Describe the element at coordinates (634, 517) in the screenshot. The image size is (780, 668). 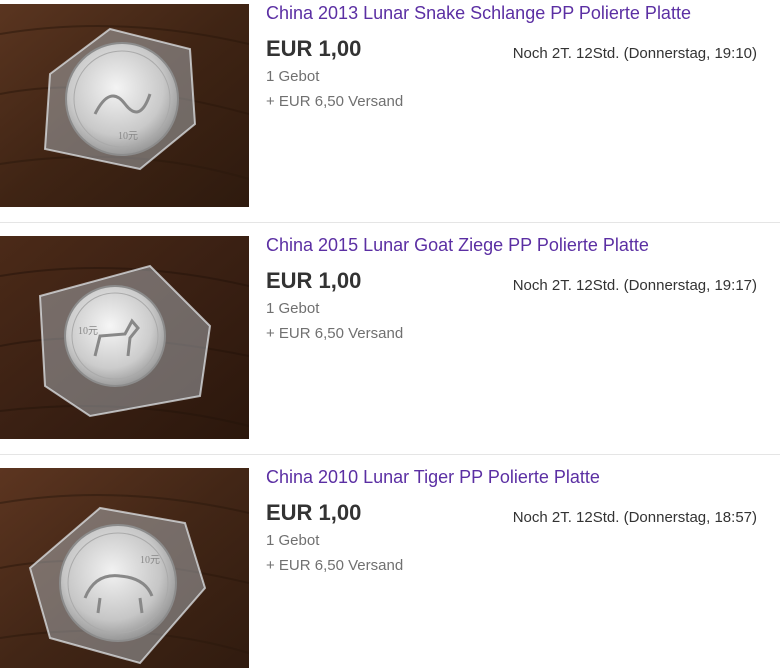
I see `listing-time-left: Noch 2T. 12Std. (Donnerstag, 18:57)` at that location.